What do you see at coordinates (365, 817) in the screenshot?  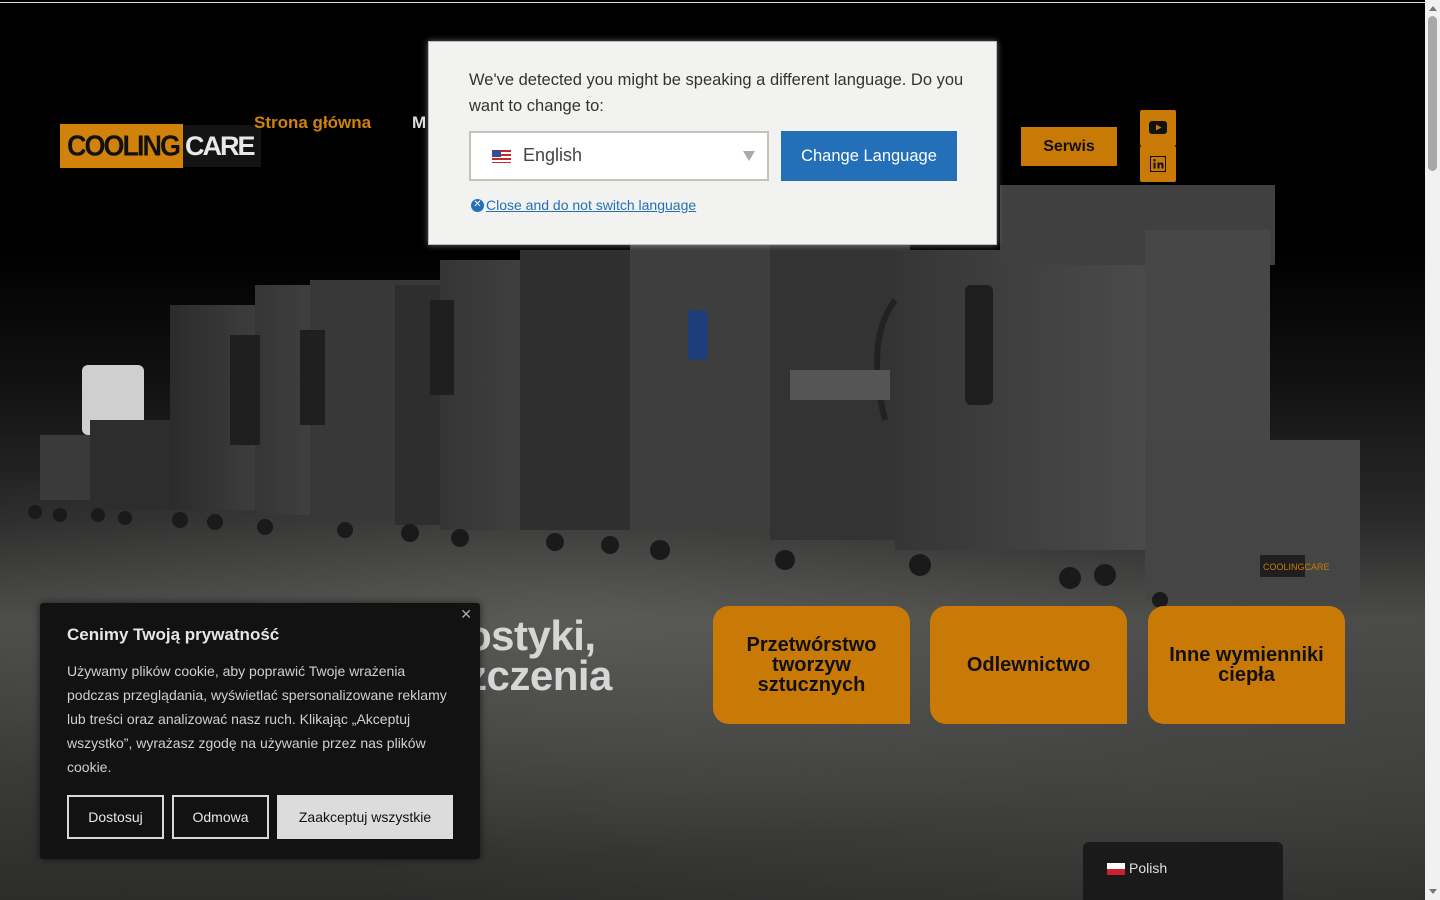 I see `cookie-accept-button: Zaakceptuj wszystkie` at bounding box center [365, 817].